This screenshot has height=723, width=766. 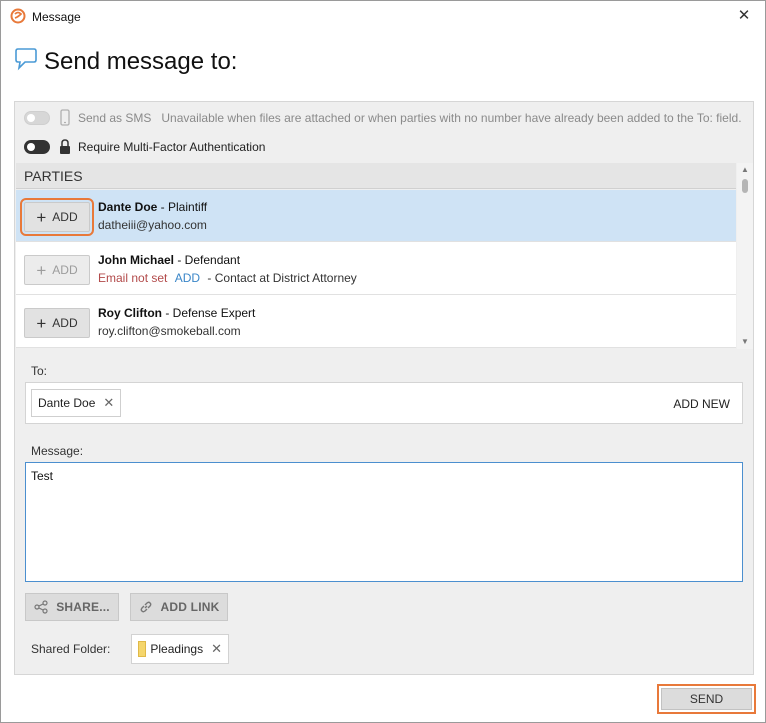 What do you see at coordinates (152, 225) in the screenshot?
I see `party-email: datheiii@yahoo.com` at bounding box center [152, 225].